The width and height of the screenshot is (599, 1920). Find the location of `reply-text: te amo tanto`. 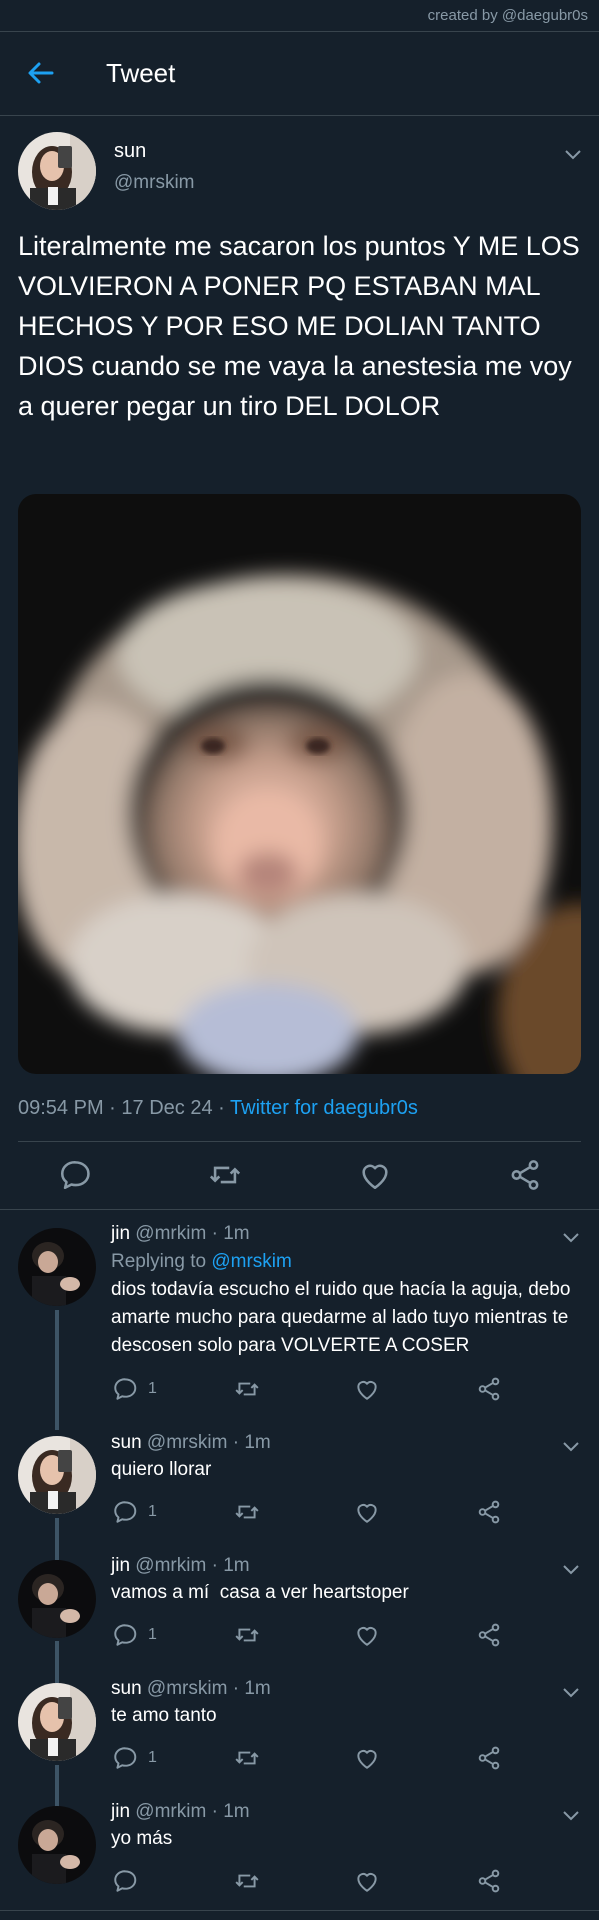

reply-text: te amo tanto is located at coordinates (164, 1715).